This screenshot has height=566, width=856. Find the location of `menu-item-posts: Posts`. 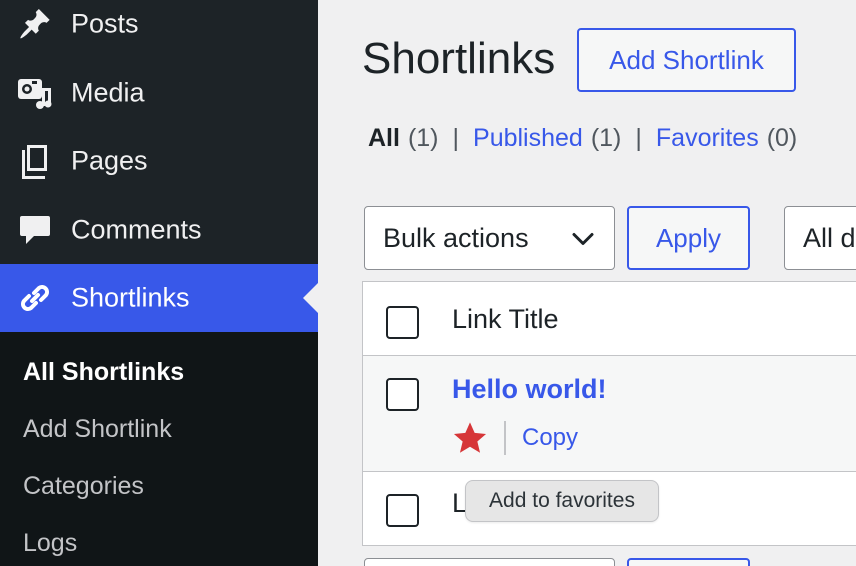

menu-item-posts: Posts is located at coordinates (159, 29).